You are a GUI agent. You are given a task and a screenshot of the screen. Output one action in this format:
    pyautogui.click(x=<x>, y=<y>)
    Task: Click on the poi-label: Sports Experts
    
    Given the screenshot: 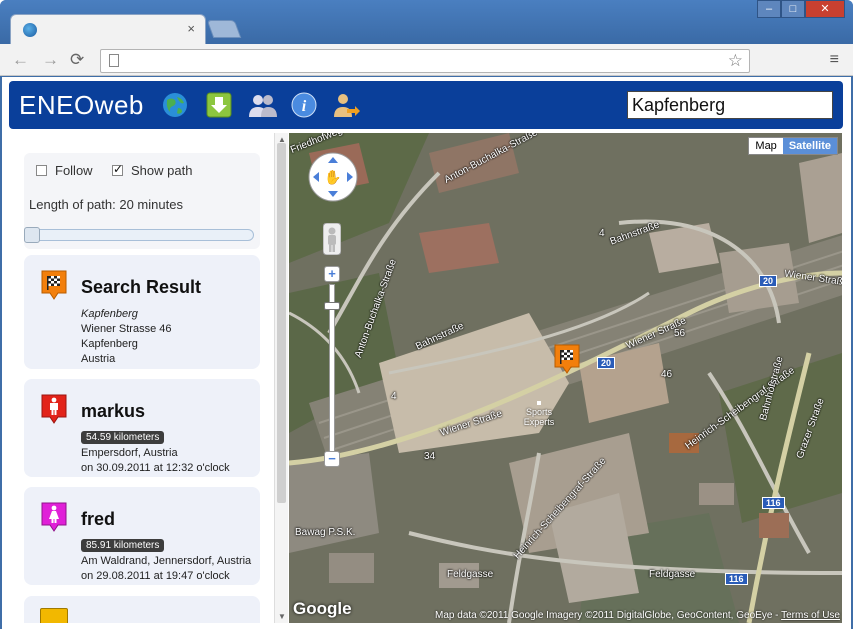 What is the action you would take?
    pyautogui.click(x=539, y=414)
    